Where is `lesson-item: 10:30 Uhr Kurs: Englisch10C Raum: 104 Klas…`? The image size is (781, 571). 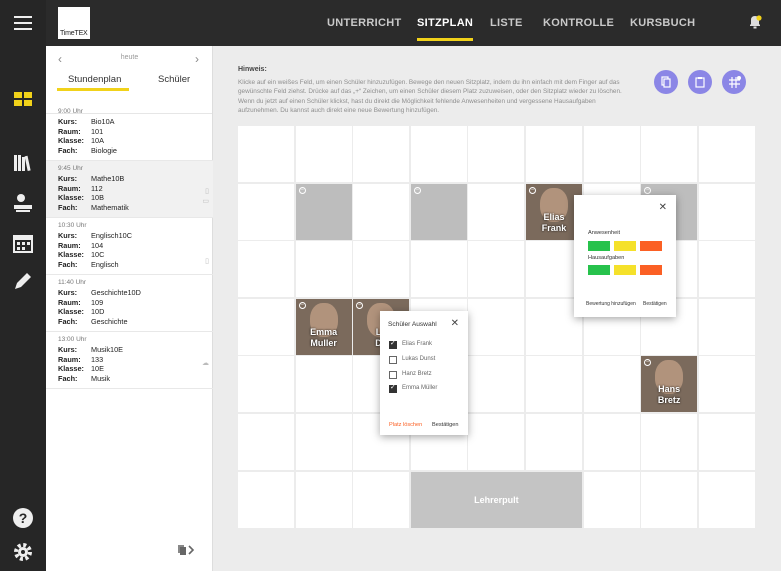 lesson-item: 10:30 Uhr Kurs: Englisch10C Raum: 104 Klas… is located at coordinates (129, 246).